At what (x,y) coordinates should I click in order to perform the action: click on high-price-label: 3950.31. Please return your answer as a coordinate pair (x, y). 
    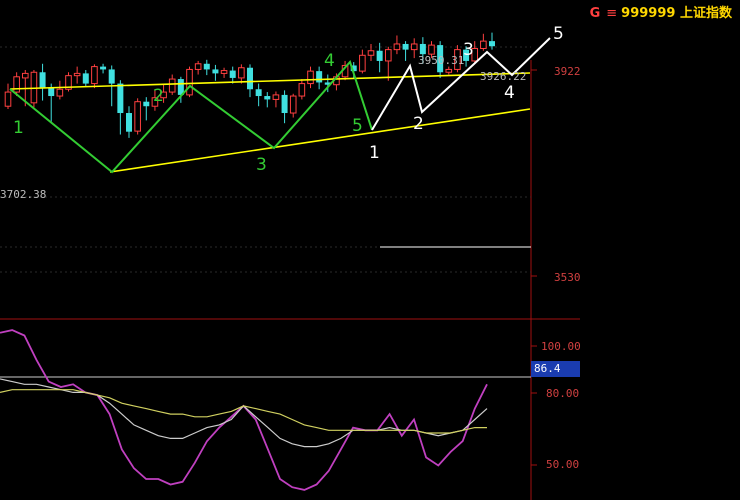
    Looking at the image, I should click on (441, 60).